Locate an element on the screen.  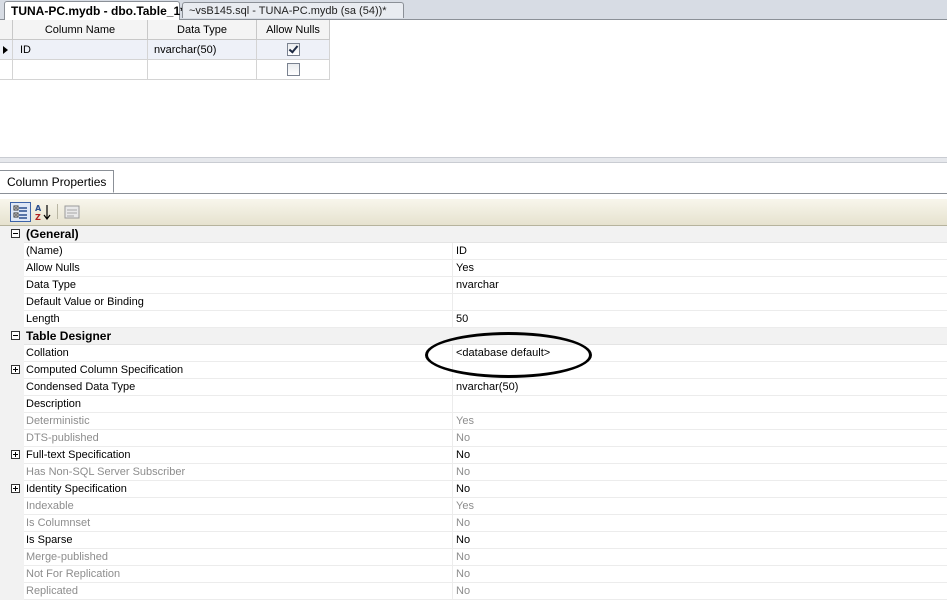
properties-toolbar: A Z is located at coordinates (473, 212).